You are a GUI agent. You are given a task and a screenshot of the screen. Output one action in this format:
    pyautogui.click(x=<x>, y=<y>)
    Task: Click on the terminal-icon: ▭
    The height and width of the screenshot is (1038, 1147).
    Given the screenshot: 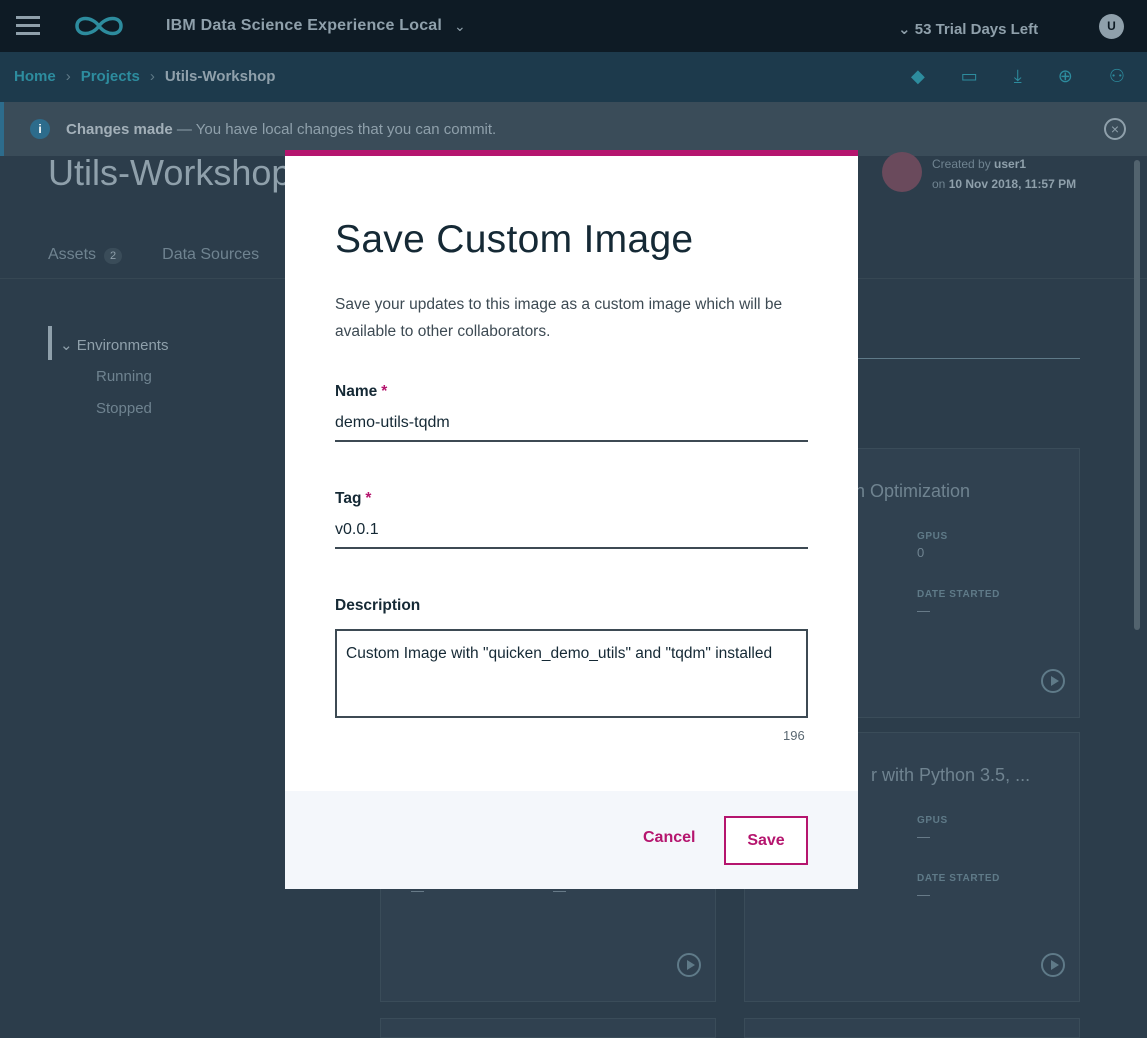 What is the action you would take?
    pyautogui.click(x=969, y=76)
    